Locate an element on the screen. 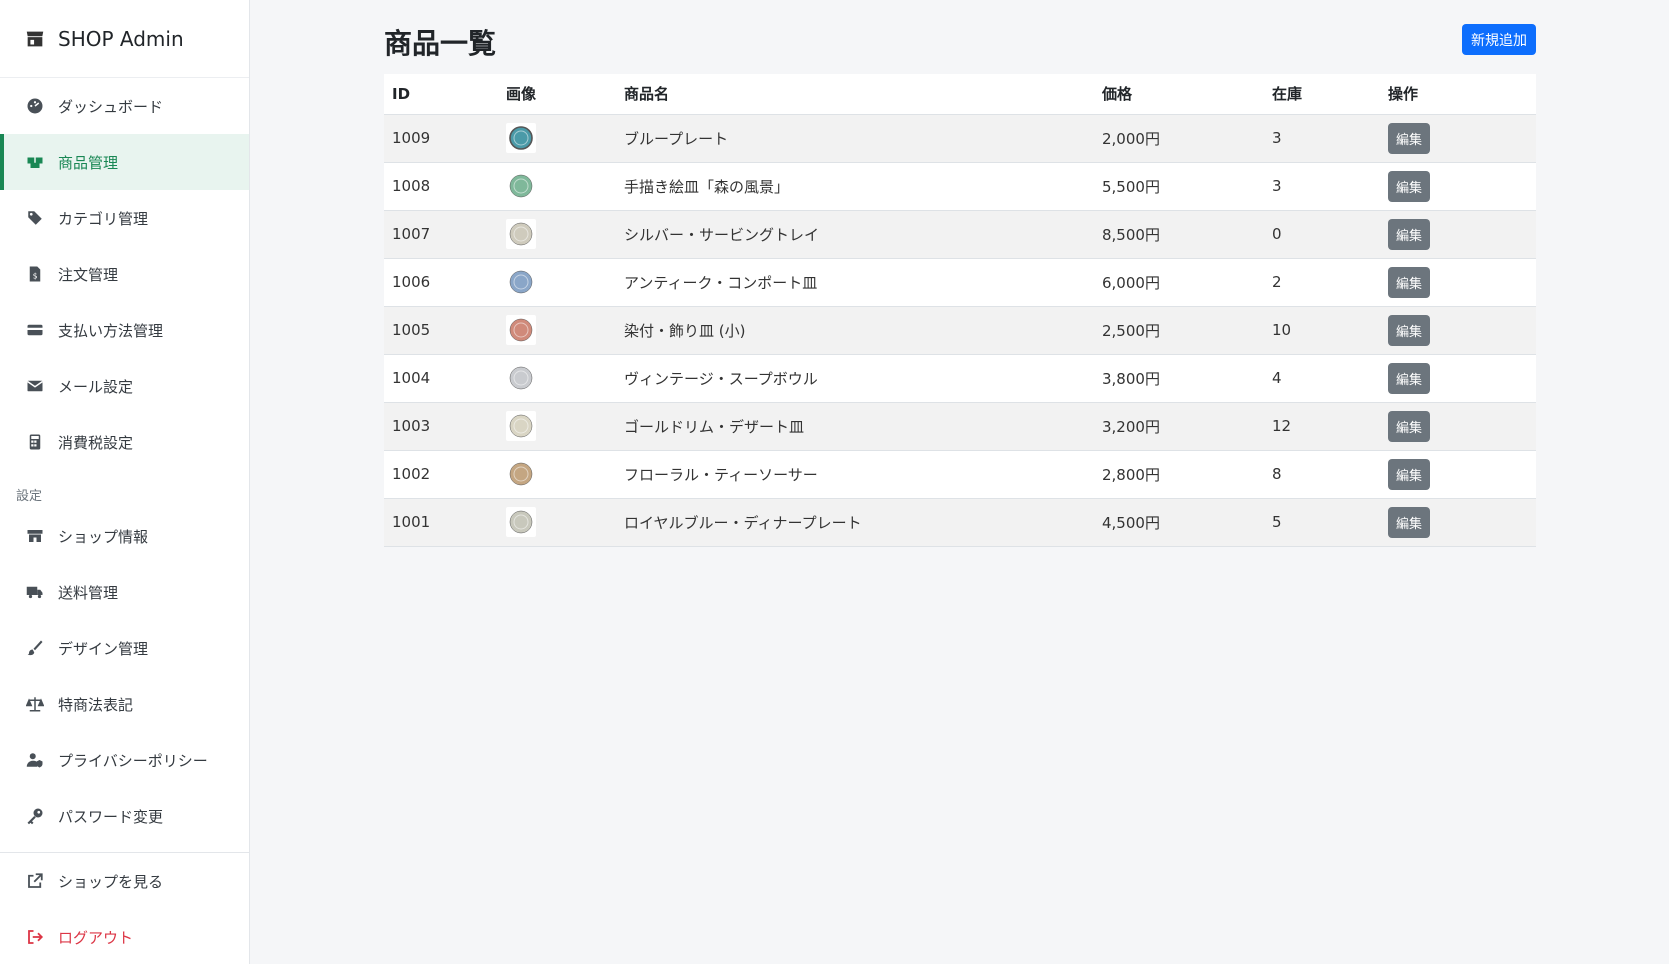 The height and width of the screenshot is (964, 1669). table-row: 1003 ゴールドリム・デザート皿 3,200円 12 編集 is located at coordinates (960, 426).